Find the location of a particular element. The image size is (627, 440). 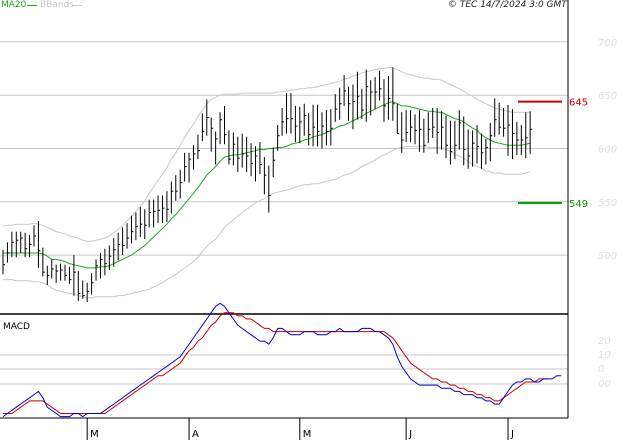

macd-y-tick-label: 00 is located at coordinates (604, 384).